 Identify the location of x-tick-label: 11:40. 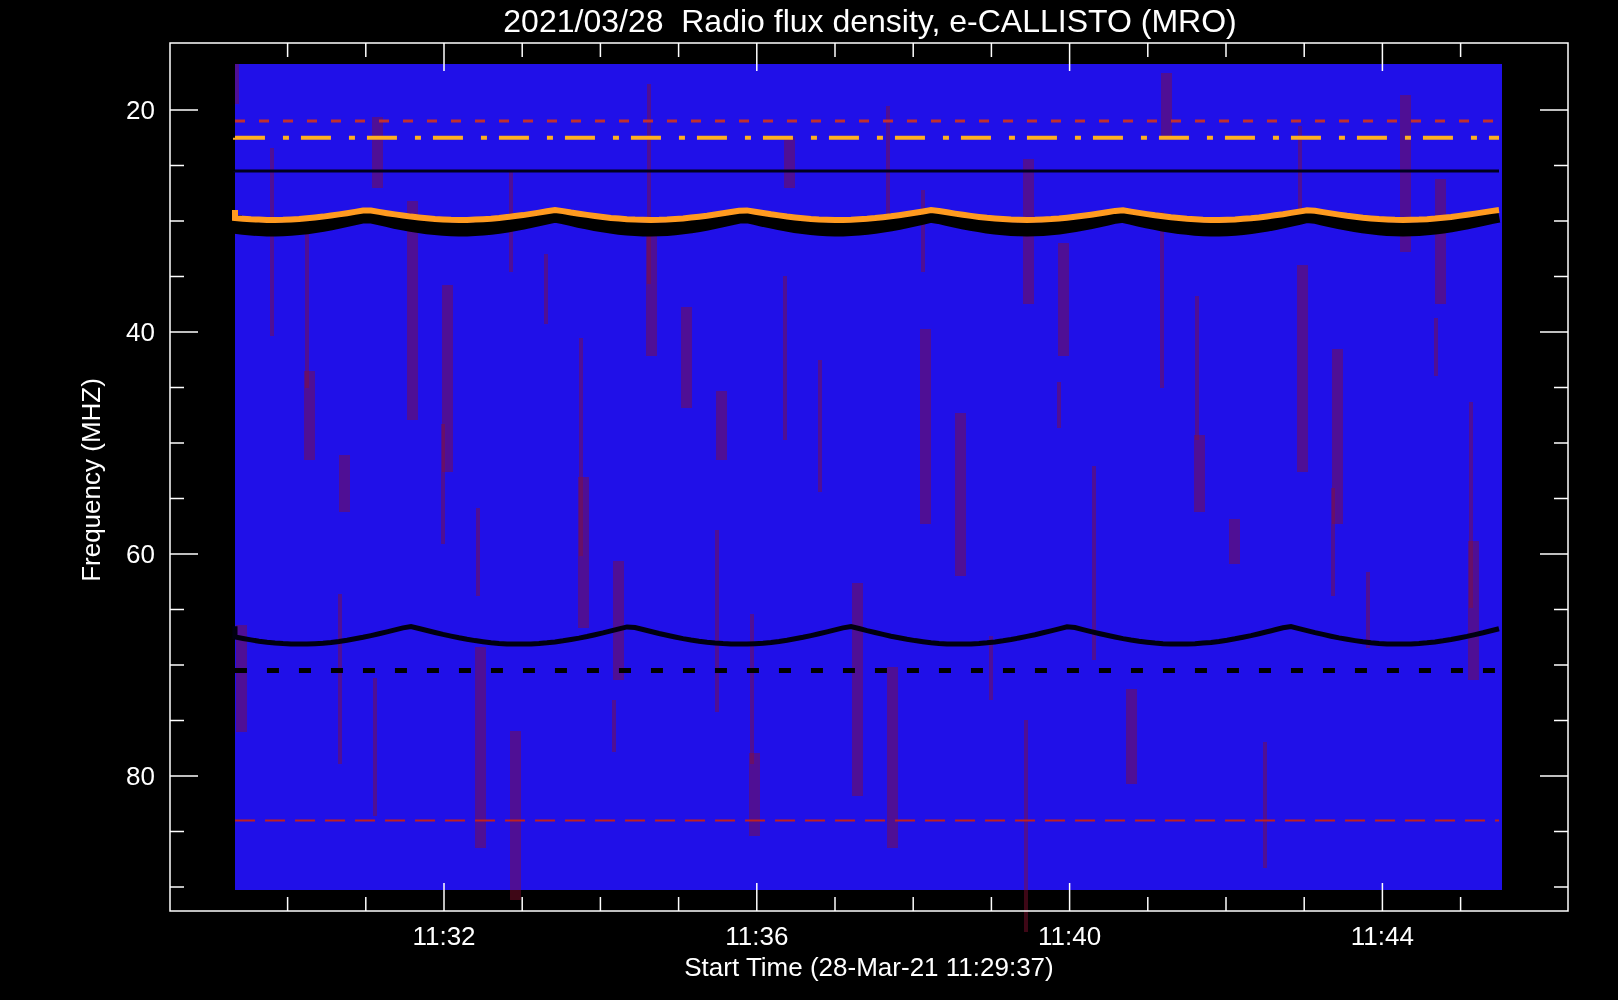
(1070, 936).